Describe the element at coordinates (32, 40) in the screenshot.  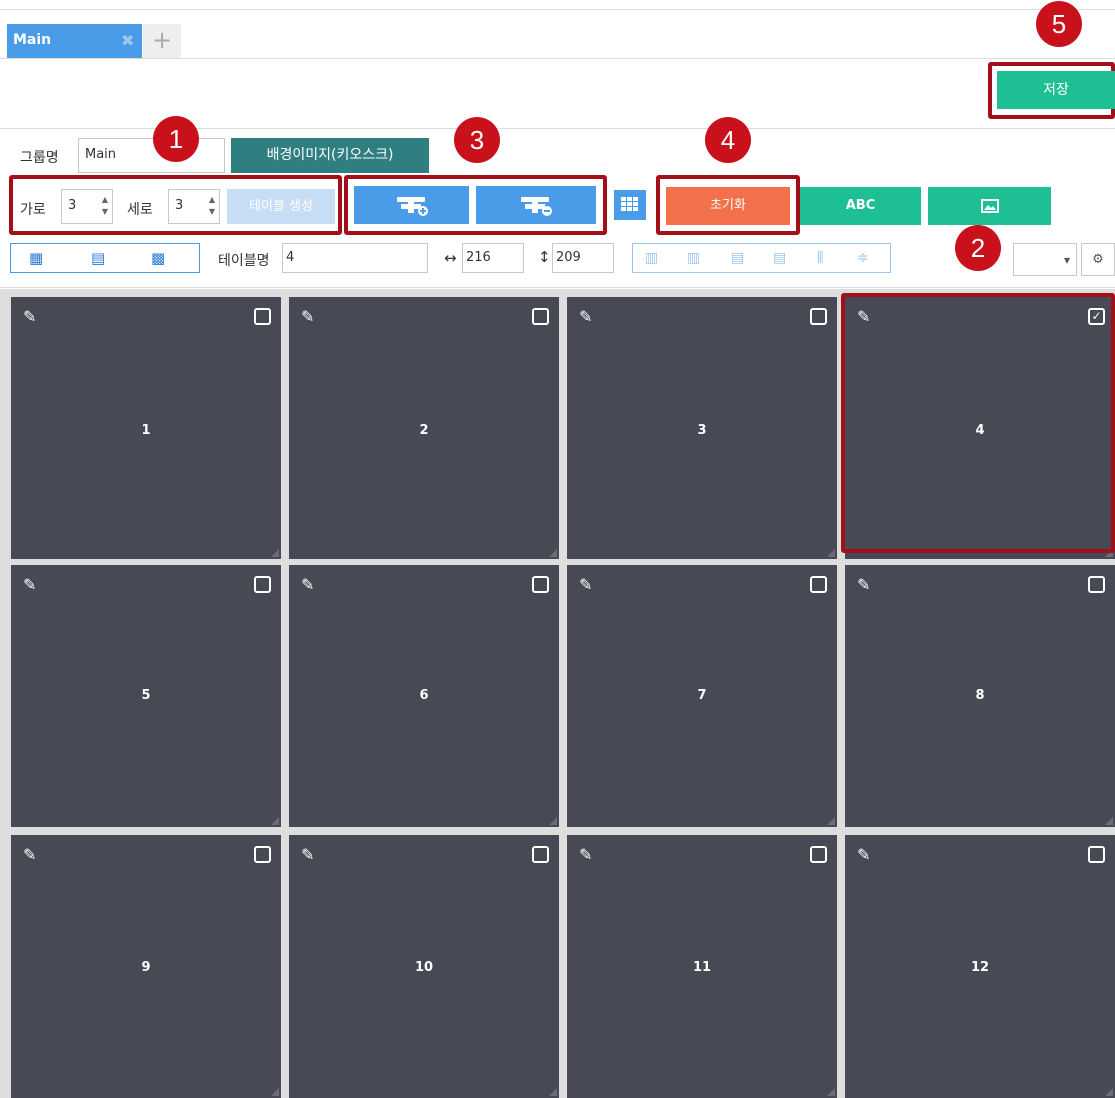
I see `tab-main-label: Main` at that location.